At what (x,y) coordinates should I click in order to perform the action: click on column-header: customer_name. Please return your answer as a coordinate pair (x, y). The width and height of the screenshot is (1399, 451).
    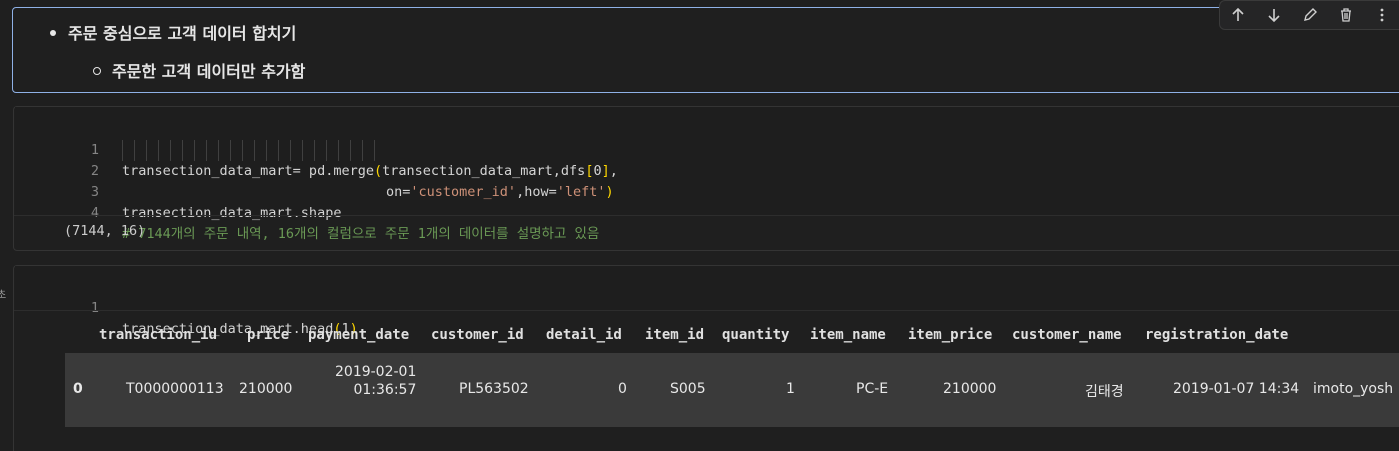
    Looking at the image, I should click on (1067, 335).